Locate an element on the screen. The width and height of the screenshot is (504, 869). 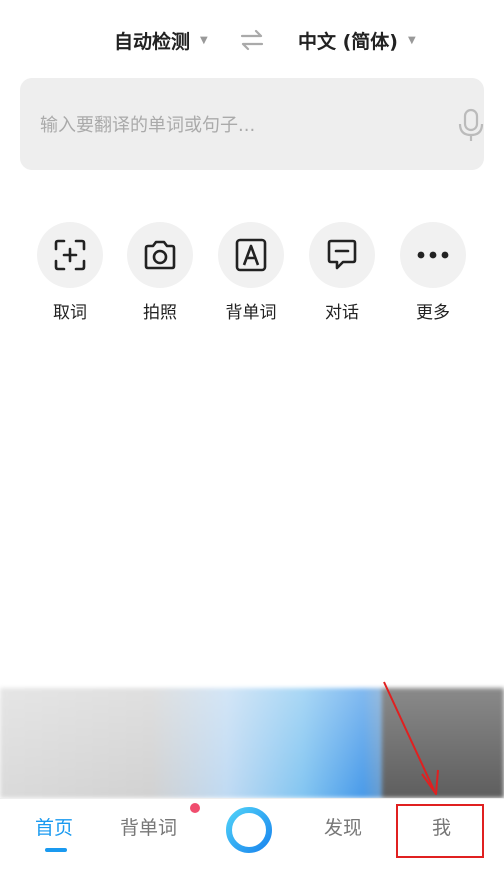
language-bar: 自动检测 ▼ 中文 (简体) ▼ is located at coordinates (252, 40).